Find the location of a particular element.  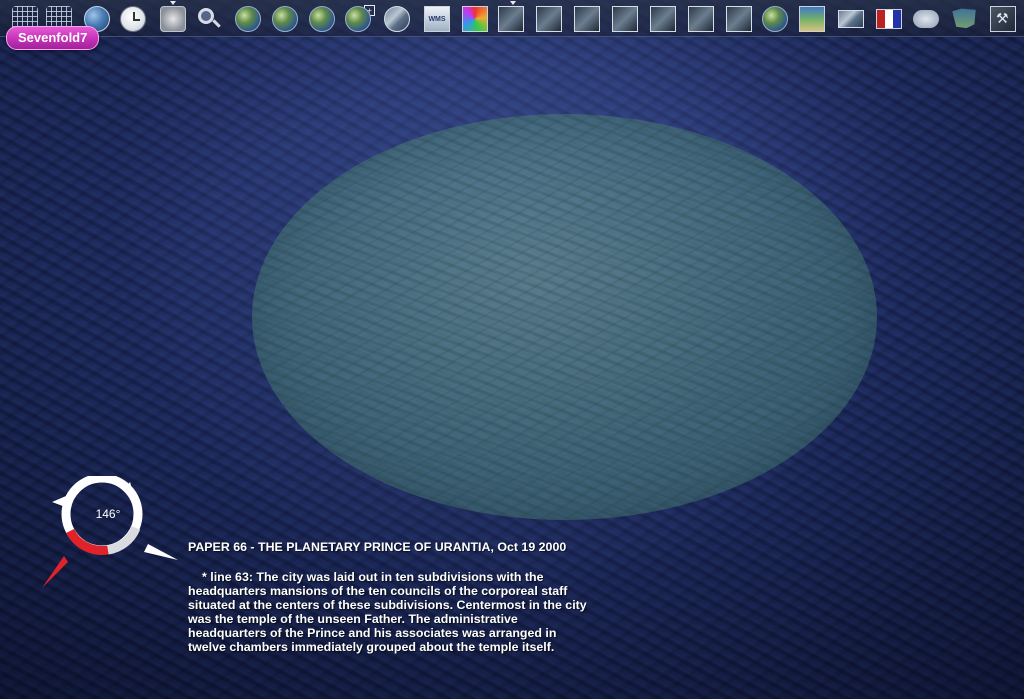

compass-tool-icon is located at coordinates (173, 19).